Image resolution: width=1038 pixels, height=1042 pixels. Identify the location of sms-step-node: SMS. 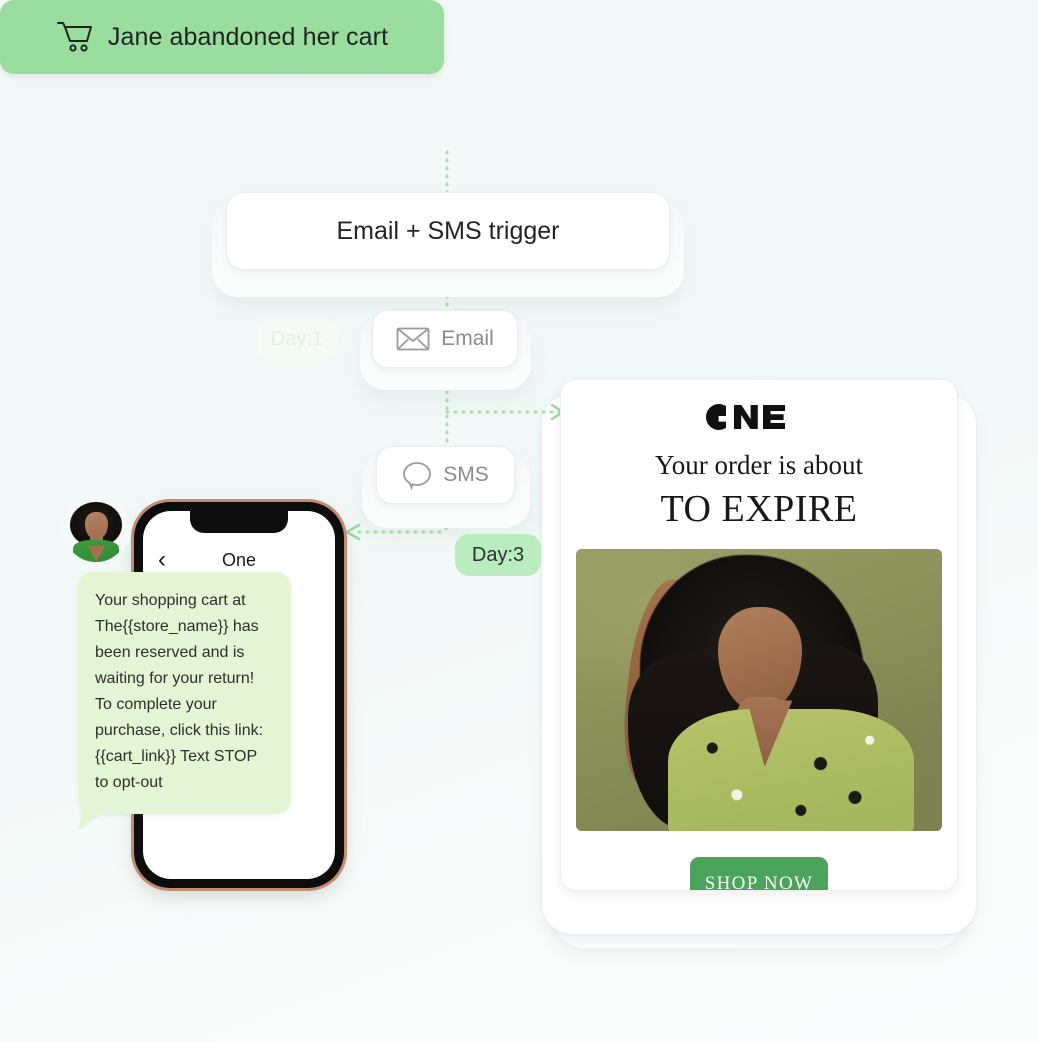
(445, 475).